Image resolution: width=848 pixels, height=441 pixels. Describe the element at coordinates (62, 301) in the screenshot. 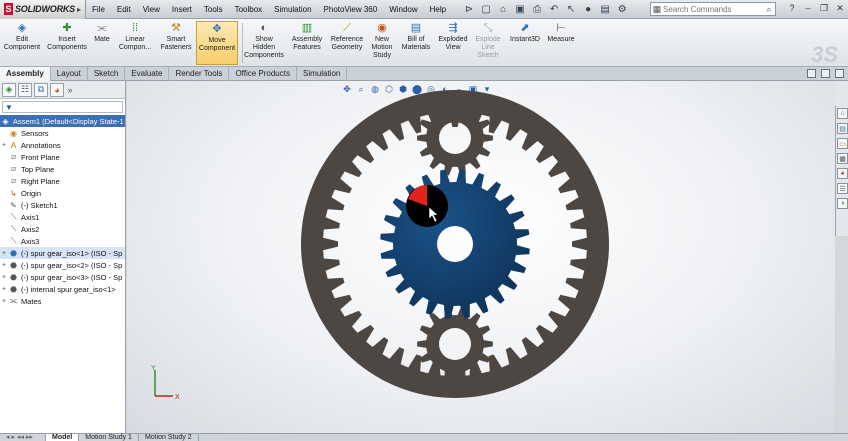

I see `tree-item-mates: + ⫘ Mates` at that location.